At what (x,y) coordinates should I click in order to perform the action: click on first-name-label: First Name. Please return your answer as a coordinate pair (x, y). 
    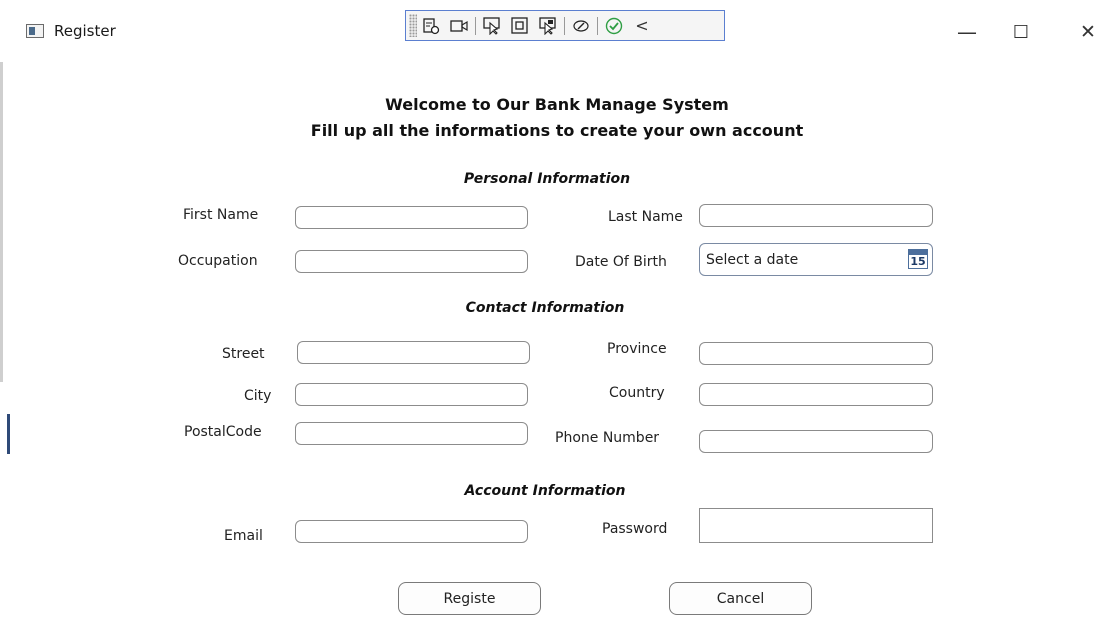
    Looking at the image, I should click on (221, 215).